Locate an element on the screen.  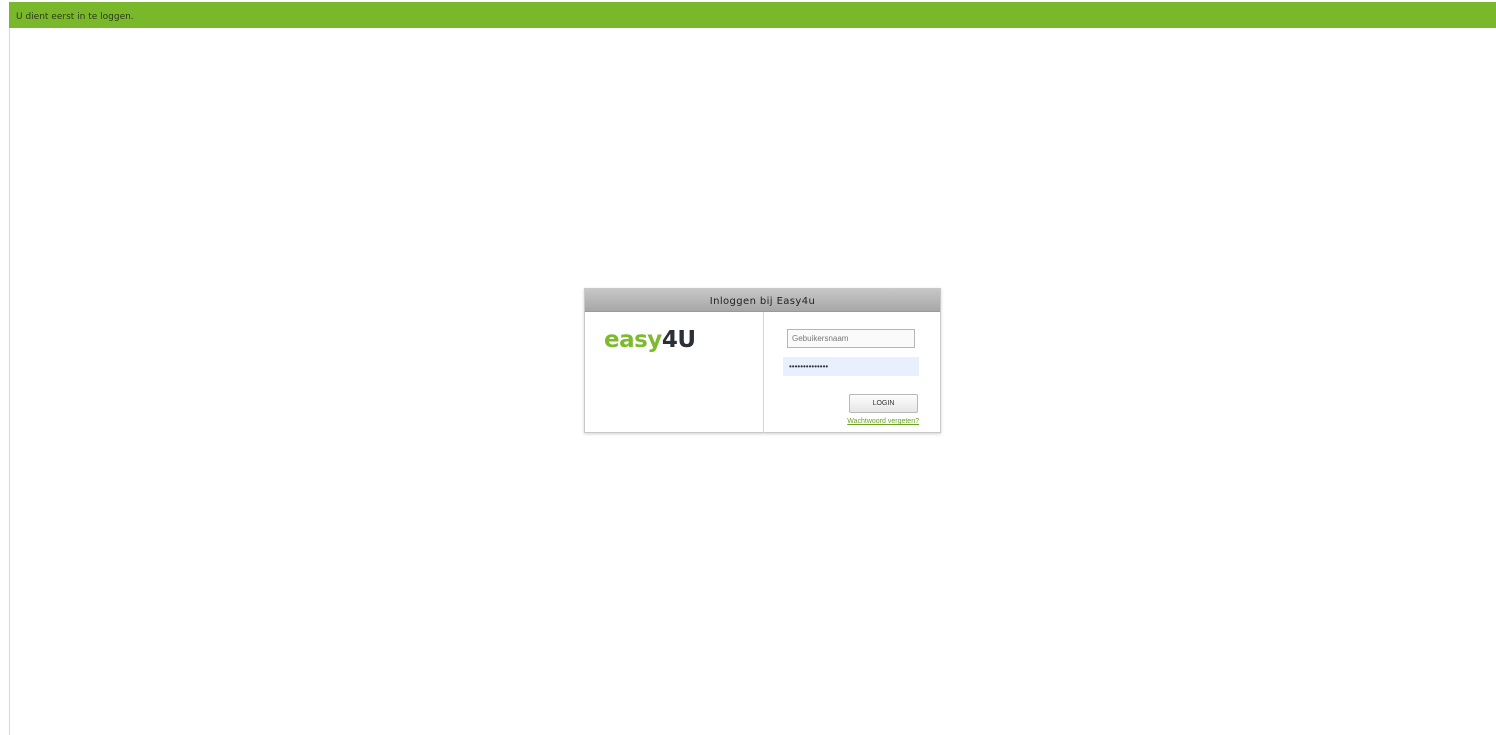
username-input is located at coordinates (851, 338).